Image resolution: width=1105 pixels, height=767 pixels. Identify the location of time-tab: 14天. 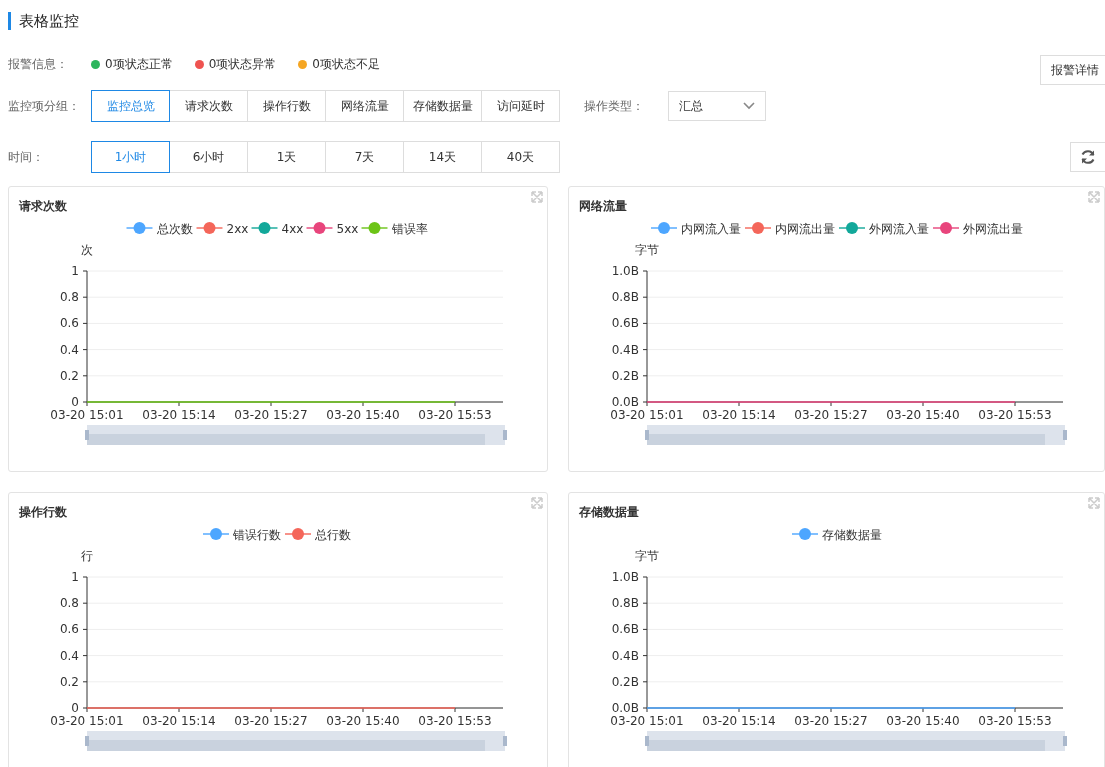
(442, 157).